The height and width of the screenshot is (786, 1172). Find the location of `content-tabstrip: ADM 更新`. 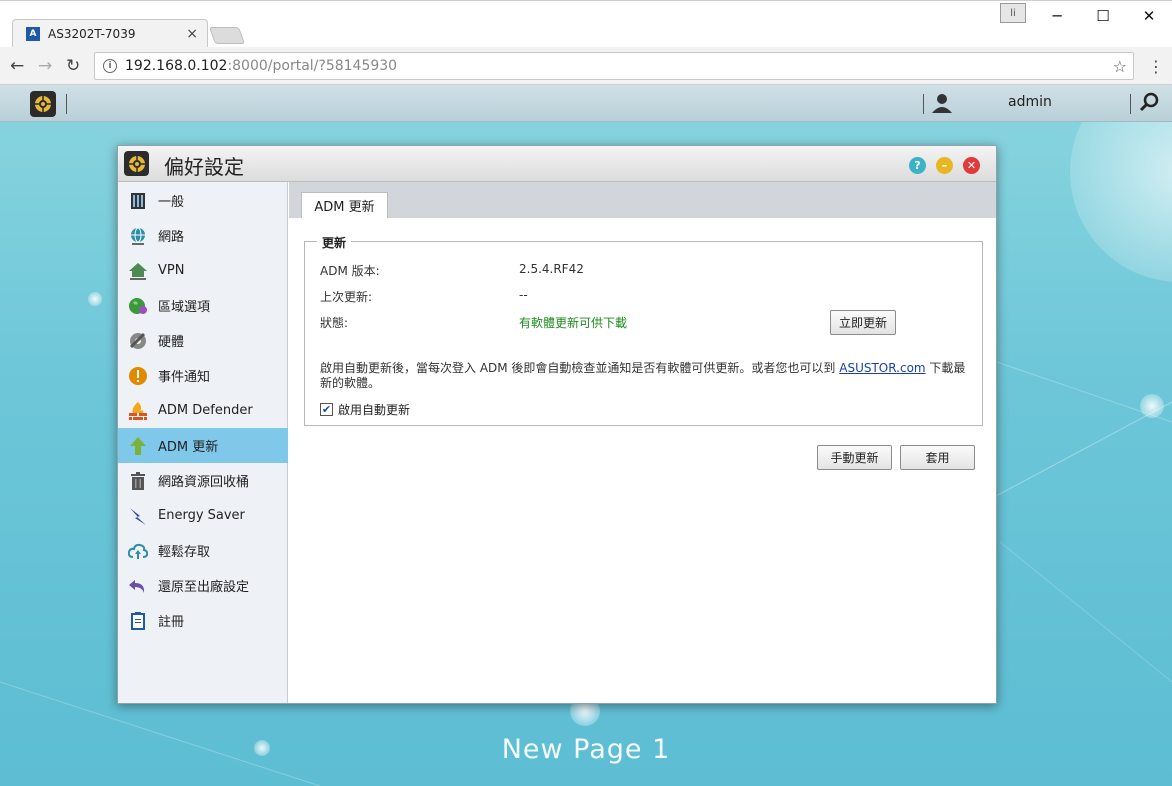

content-tabstrip: ADM 更新 is located at coordinates (642, 200).